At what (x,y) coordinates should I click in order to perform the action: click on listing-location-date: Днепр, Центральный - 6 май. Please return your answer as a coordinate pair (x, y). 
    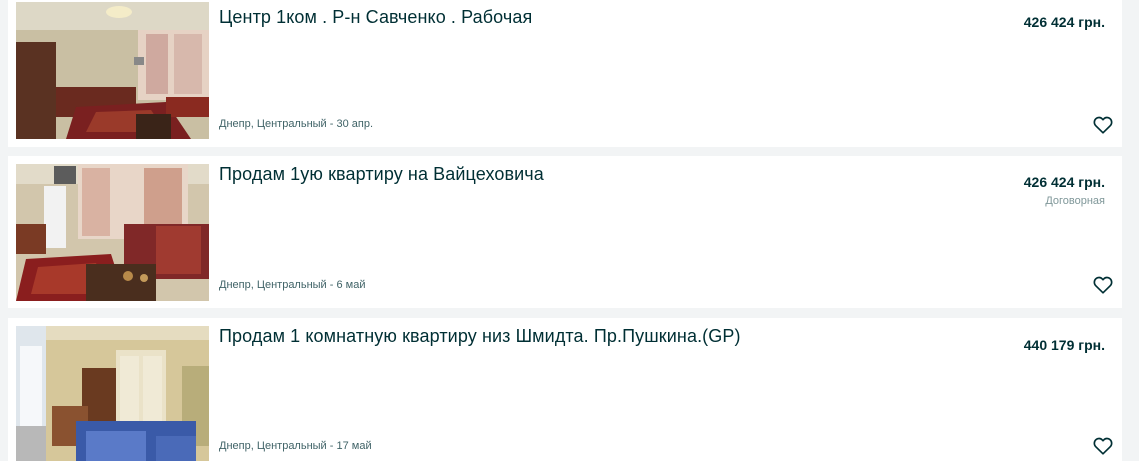
    Looking at the image, I should click on (292, 285).